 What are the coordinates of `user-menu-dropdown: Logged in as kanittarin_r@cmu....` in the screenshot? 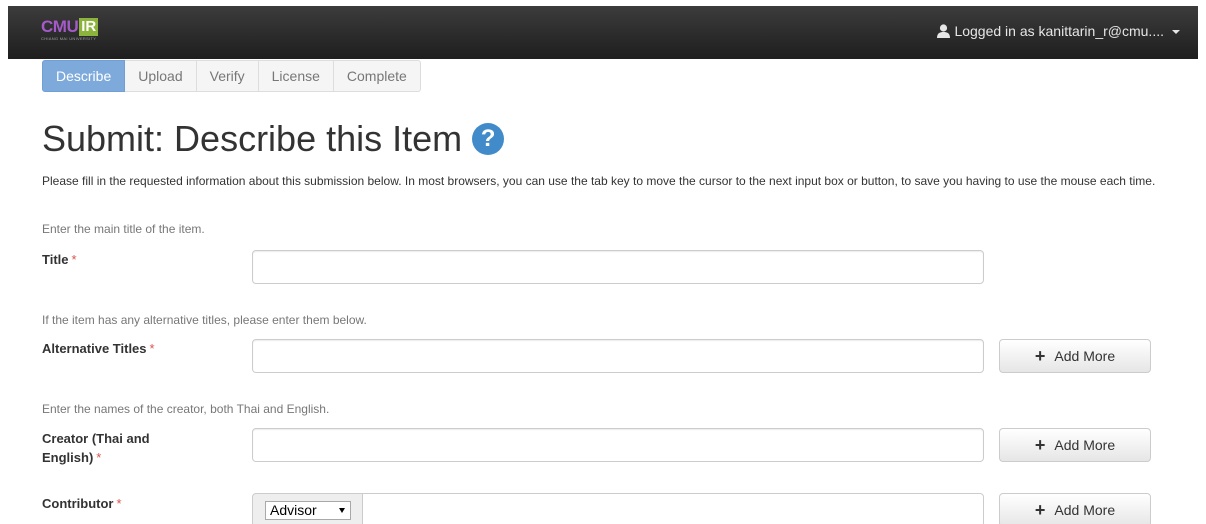 It's located at (1058, 31).